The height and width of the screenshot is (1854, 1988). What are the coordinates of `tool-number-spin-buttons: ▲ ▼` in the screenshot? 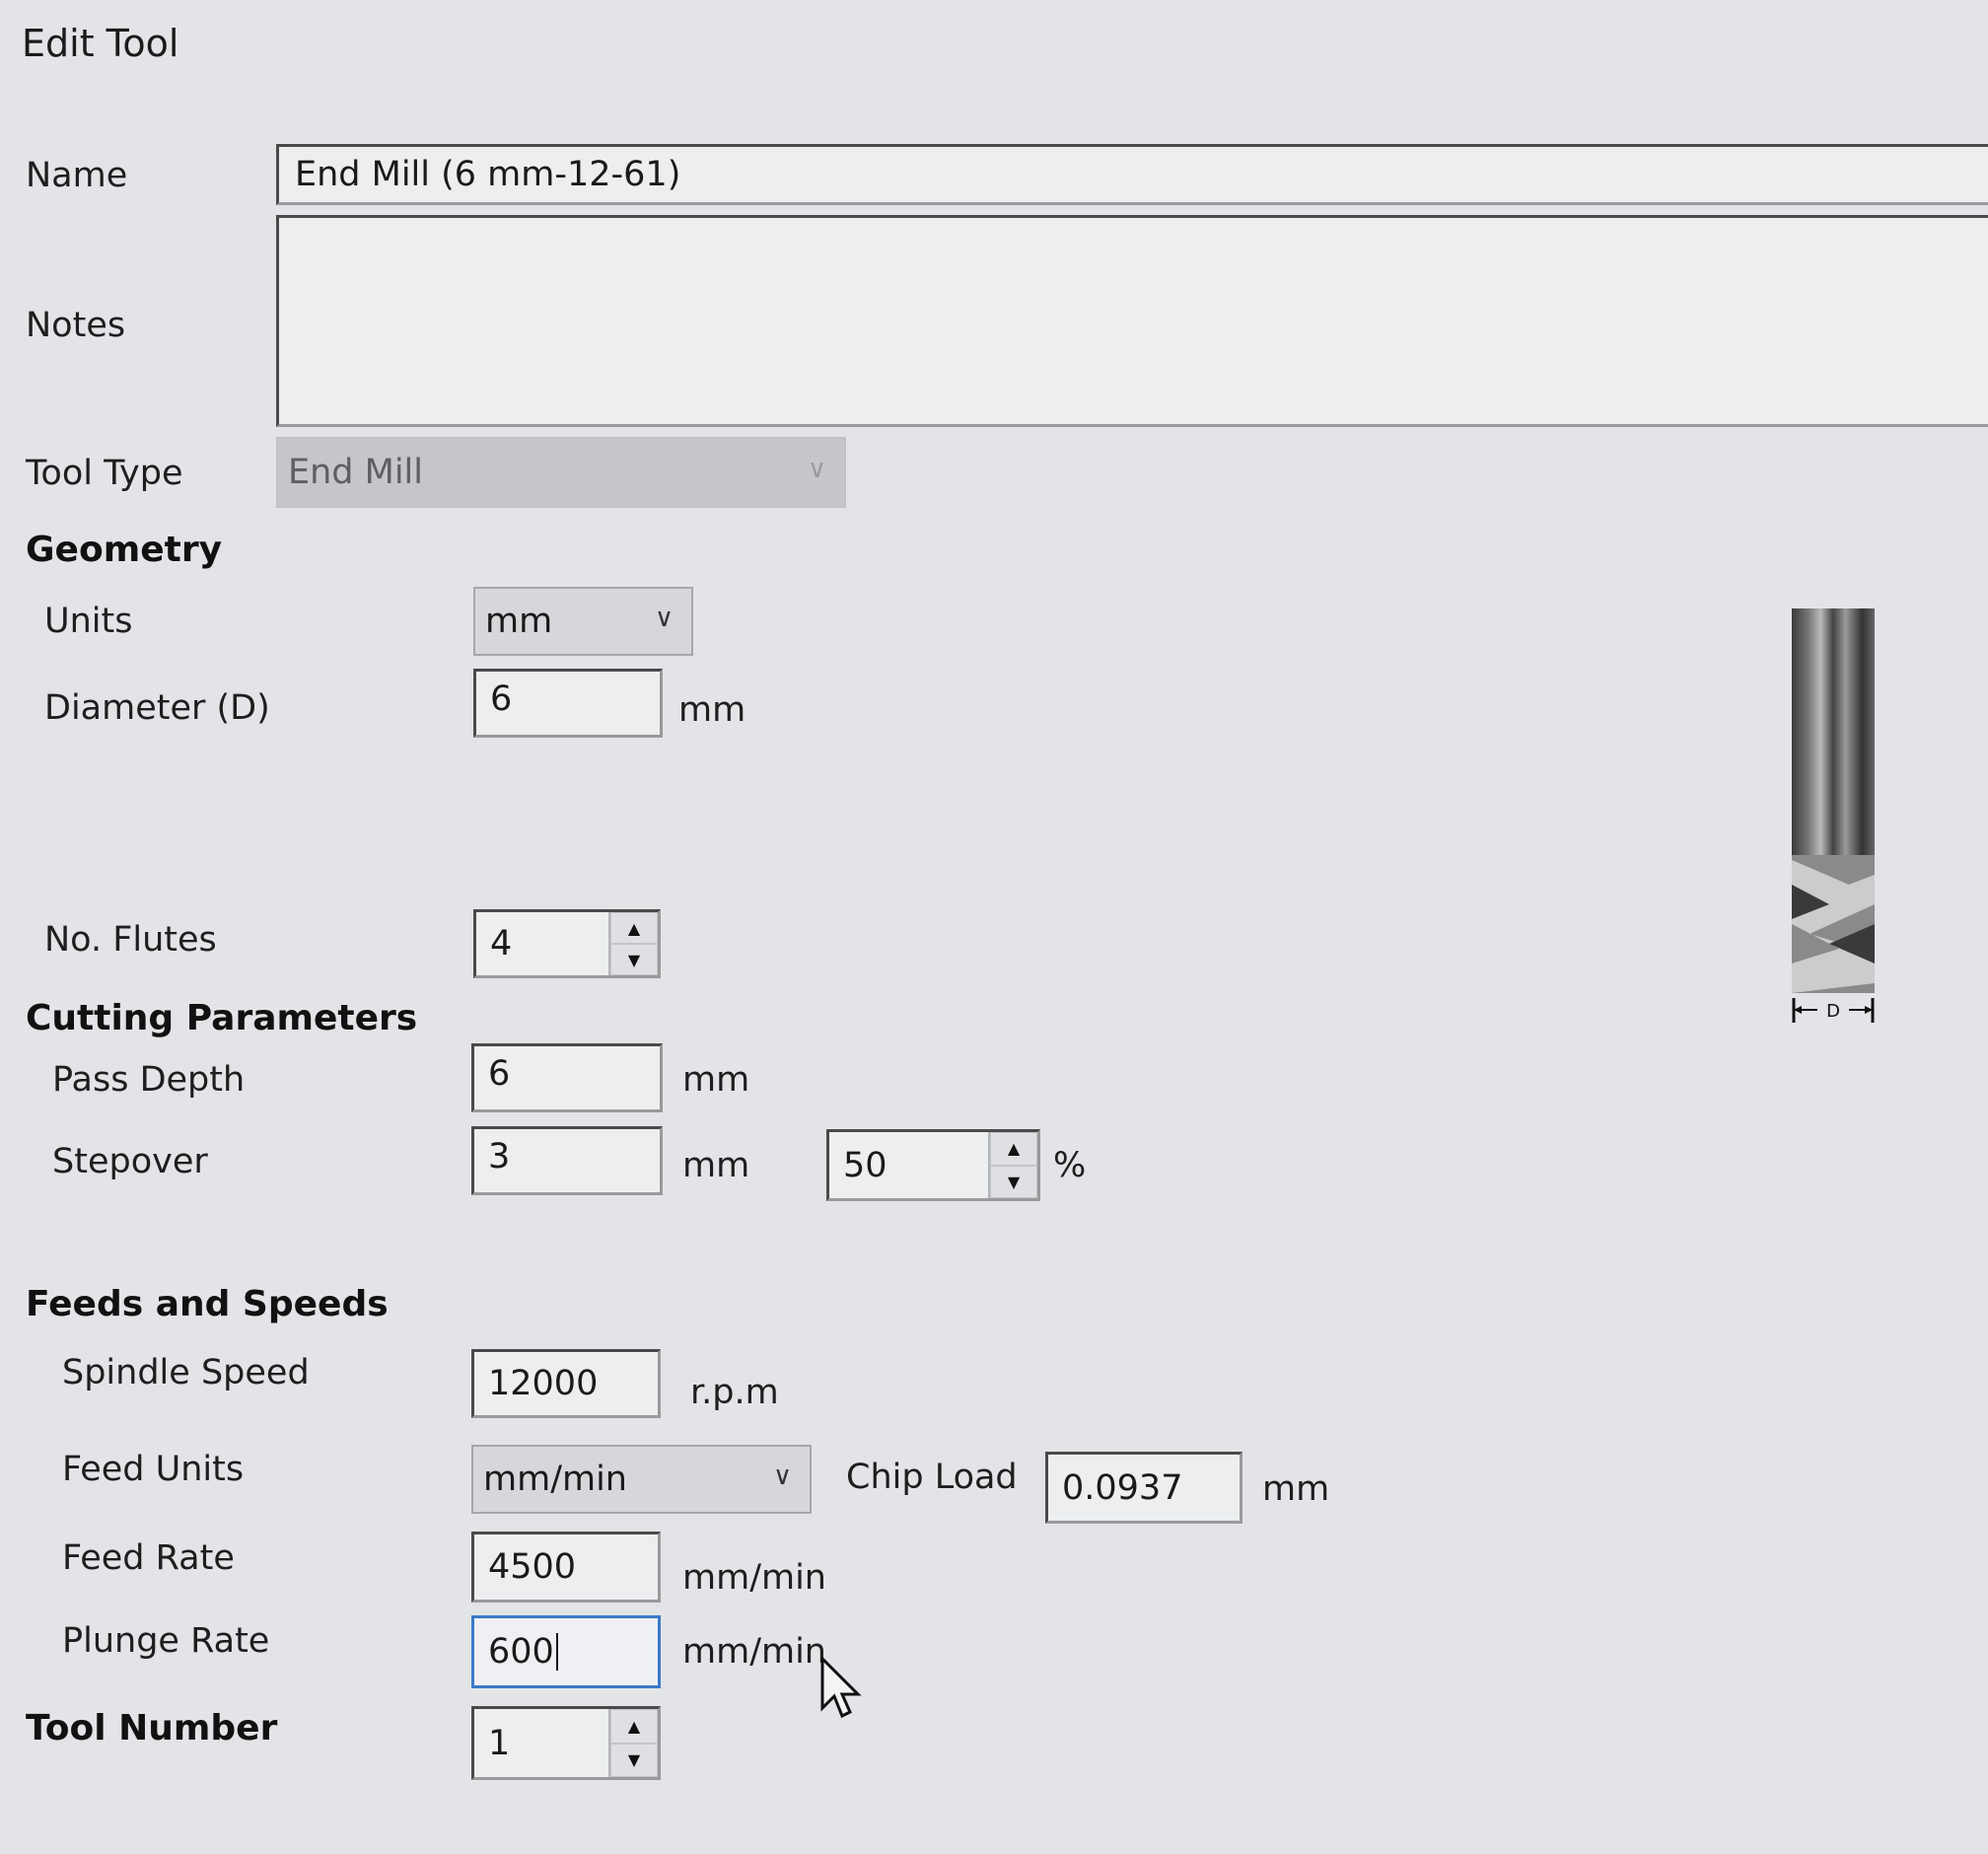 It's located at (633, 1743).